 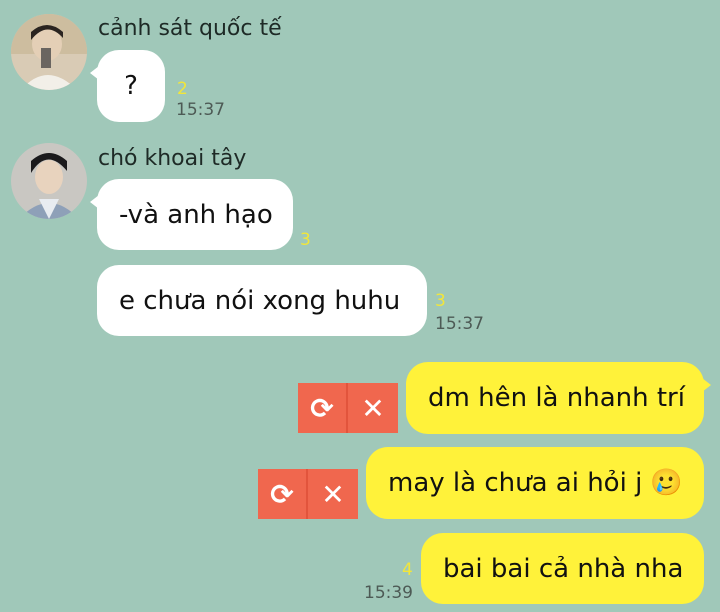 What do you see at coordinates (172, 158) in the screenshot?
I see `sender-name: chó khoai tây` at bounding box center [172, 158].